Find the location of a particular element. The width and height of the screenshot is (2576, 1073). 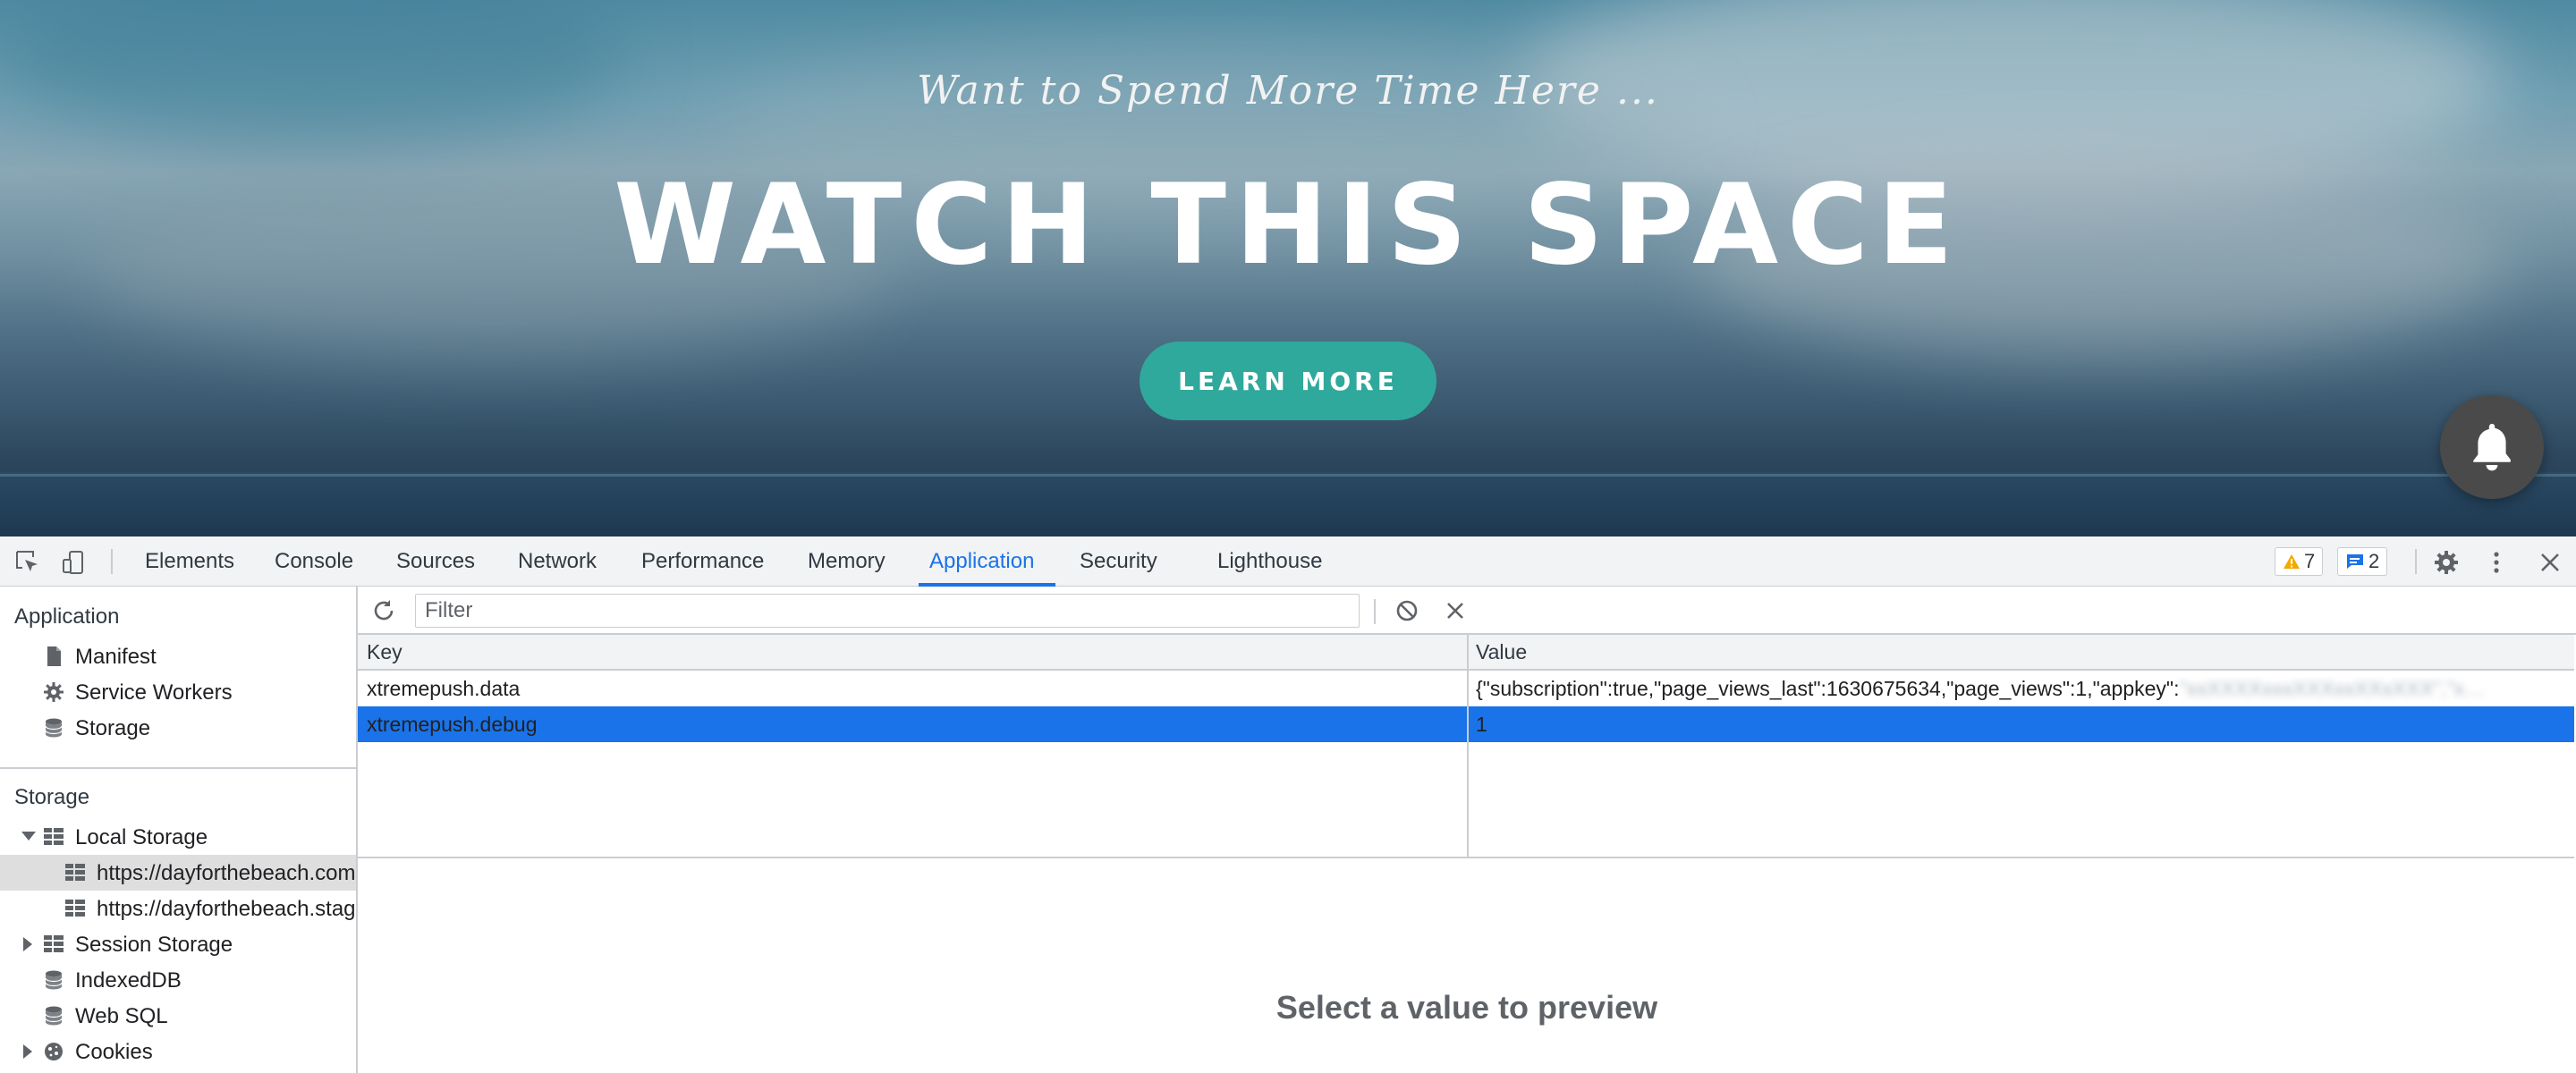

close-devtools-button is located at coordinates (2550, 562).